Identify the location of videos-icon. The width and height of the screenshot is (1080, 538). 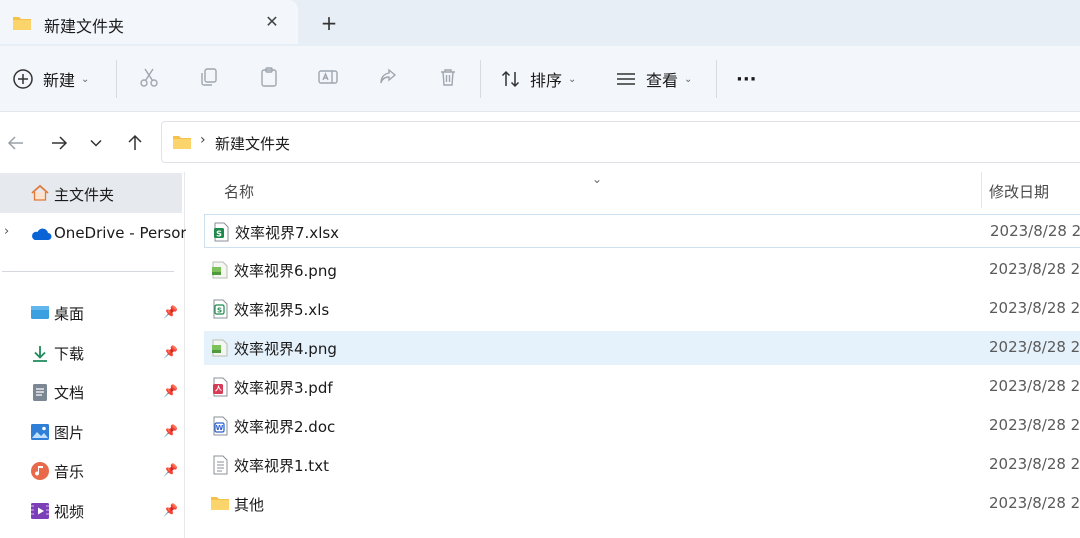
(40, 511).